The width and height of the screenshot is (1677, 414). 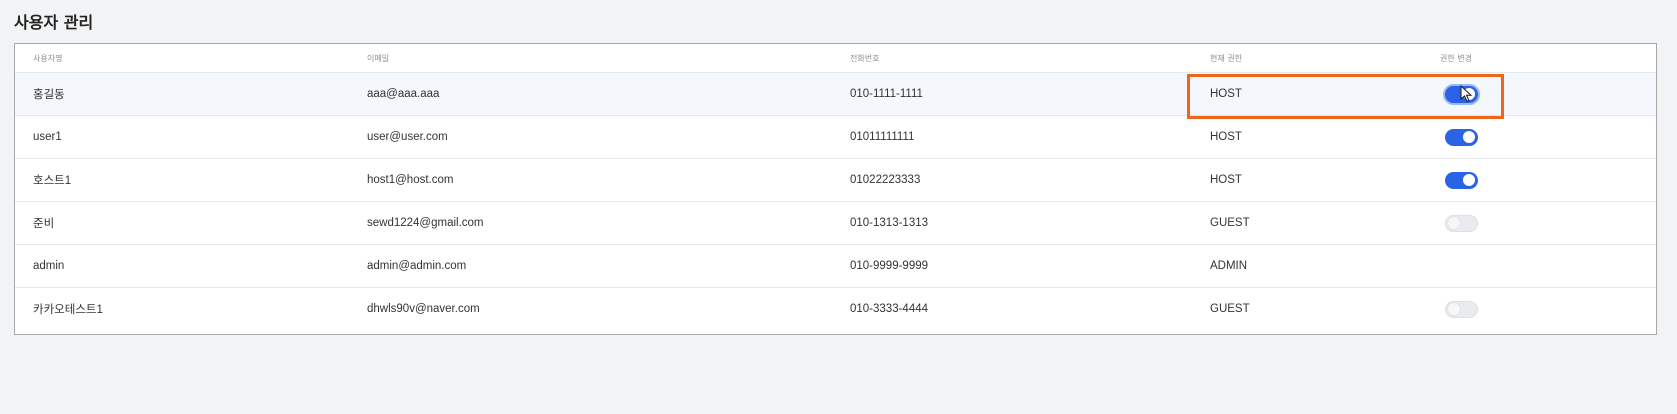 I want to click on header-phone: 전화번호, so click(x=865, y=58).